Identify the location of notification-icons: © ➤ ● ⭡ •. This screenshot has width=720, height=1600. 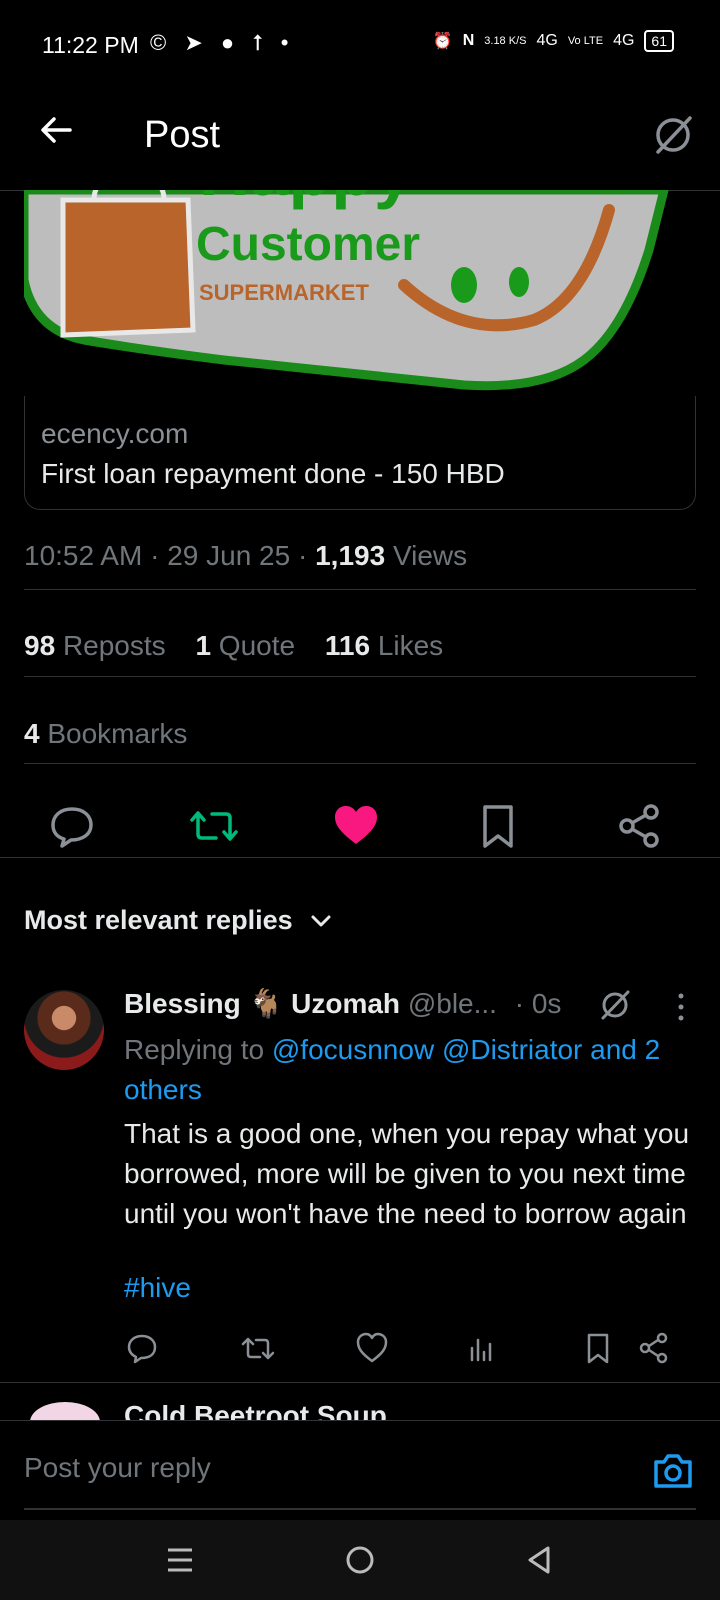
(222, 42).